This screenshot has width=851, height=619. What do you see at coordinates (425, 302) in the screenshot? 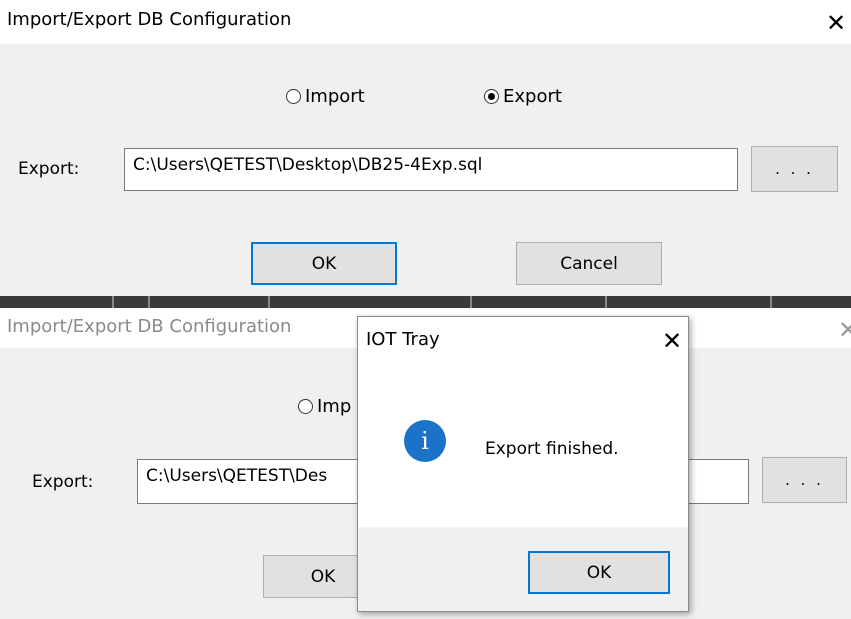
I see `background-strip` at bounding box center [425, 302].